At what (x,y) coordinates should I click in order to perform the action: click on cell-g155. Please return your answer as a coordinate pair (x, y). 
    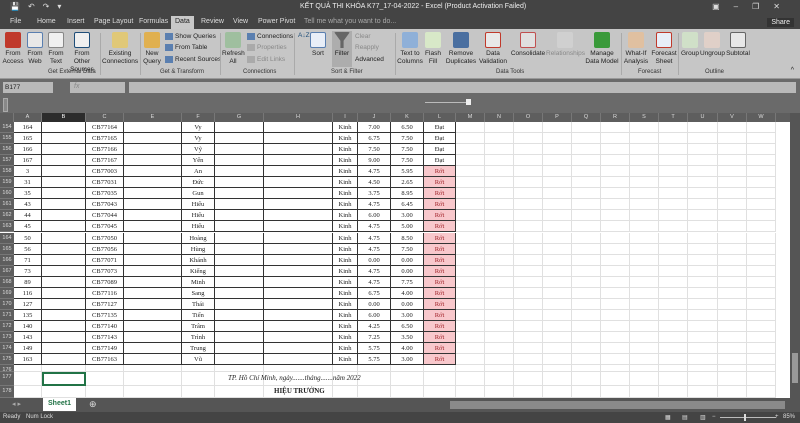
    Looking at the image, I should click on (239, 139).